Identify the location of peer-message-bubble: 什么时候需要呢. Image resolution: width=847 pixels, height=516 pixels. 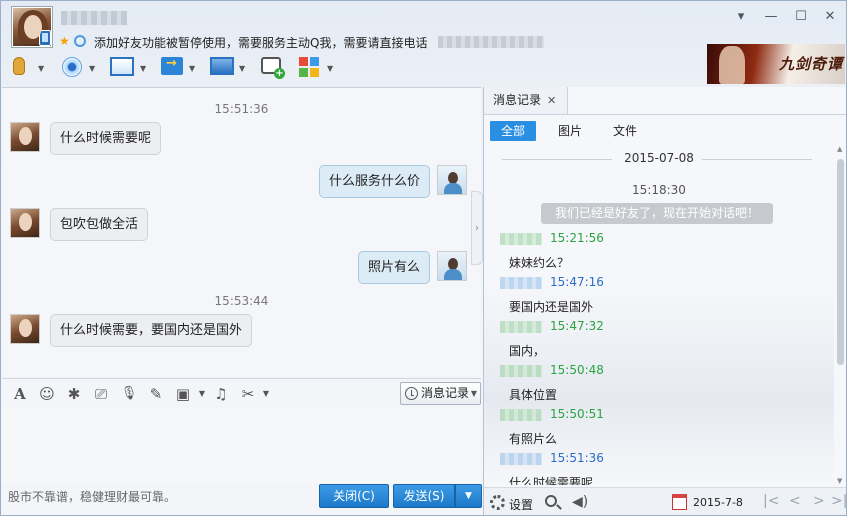
(106, 138).